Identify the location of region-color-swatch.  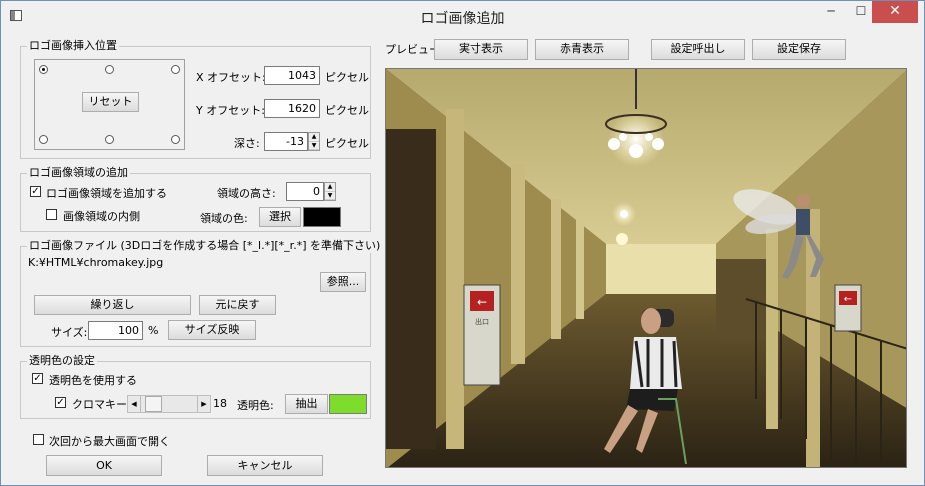
(322, 217).